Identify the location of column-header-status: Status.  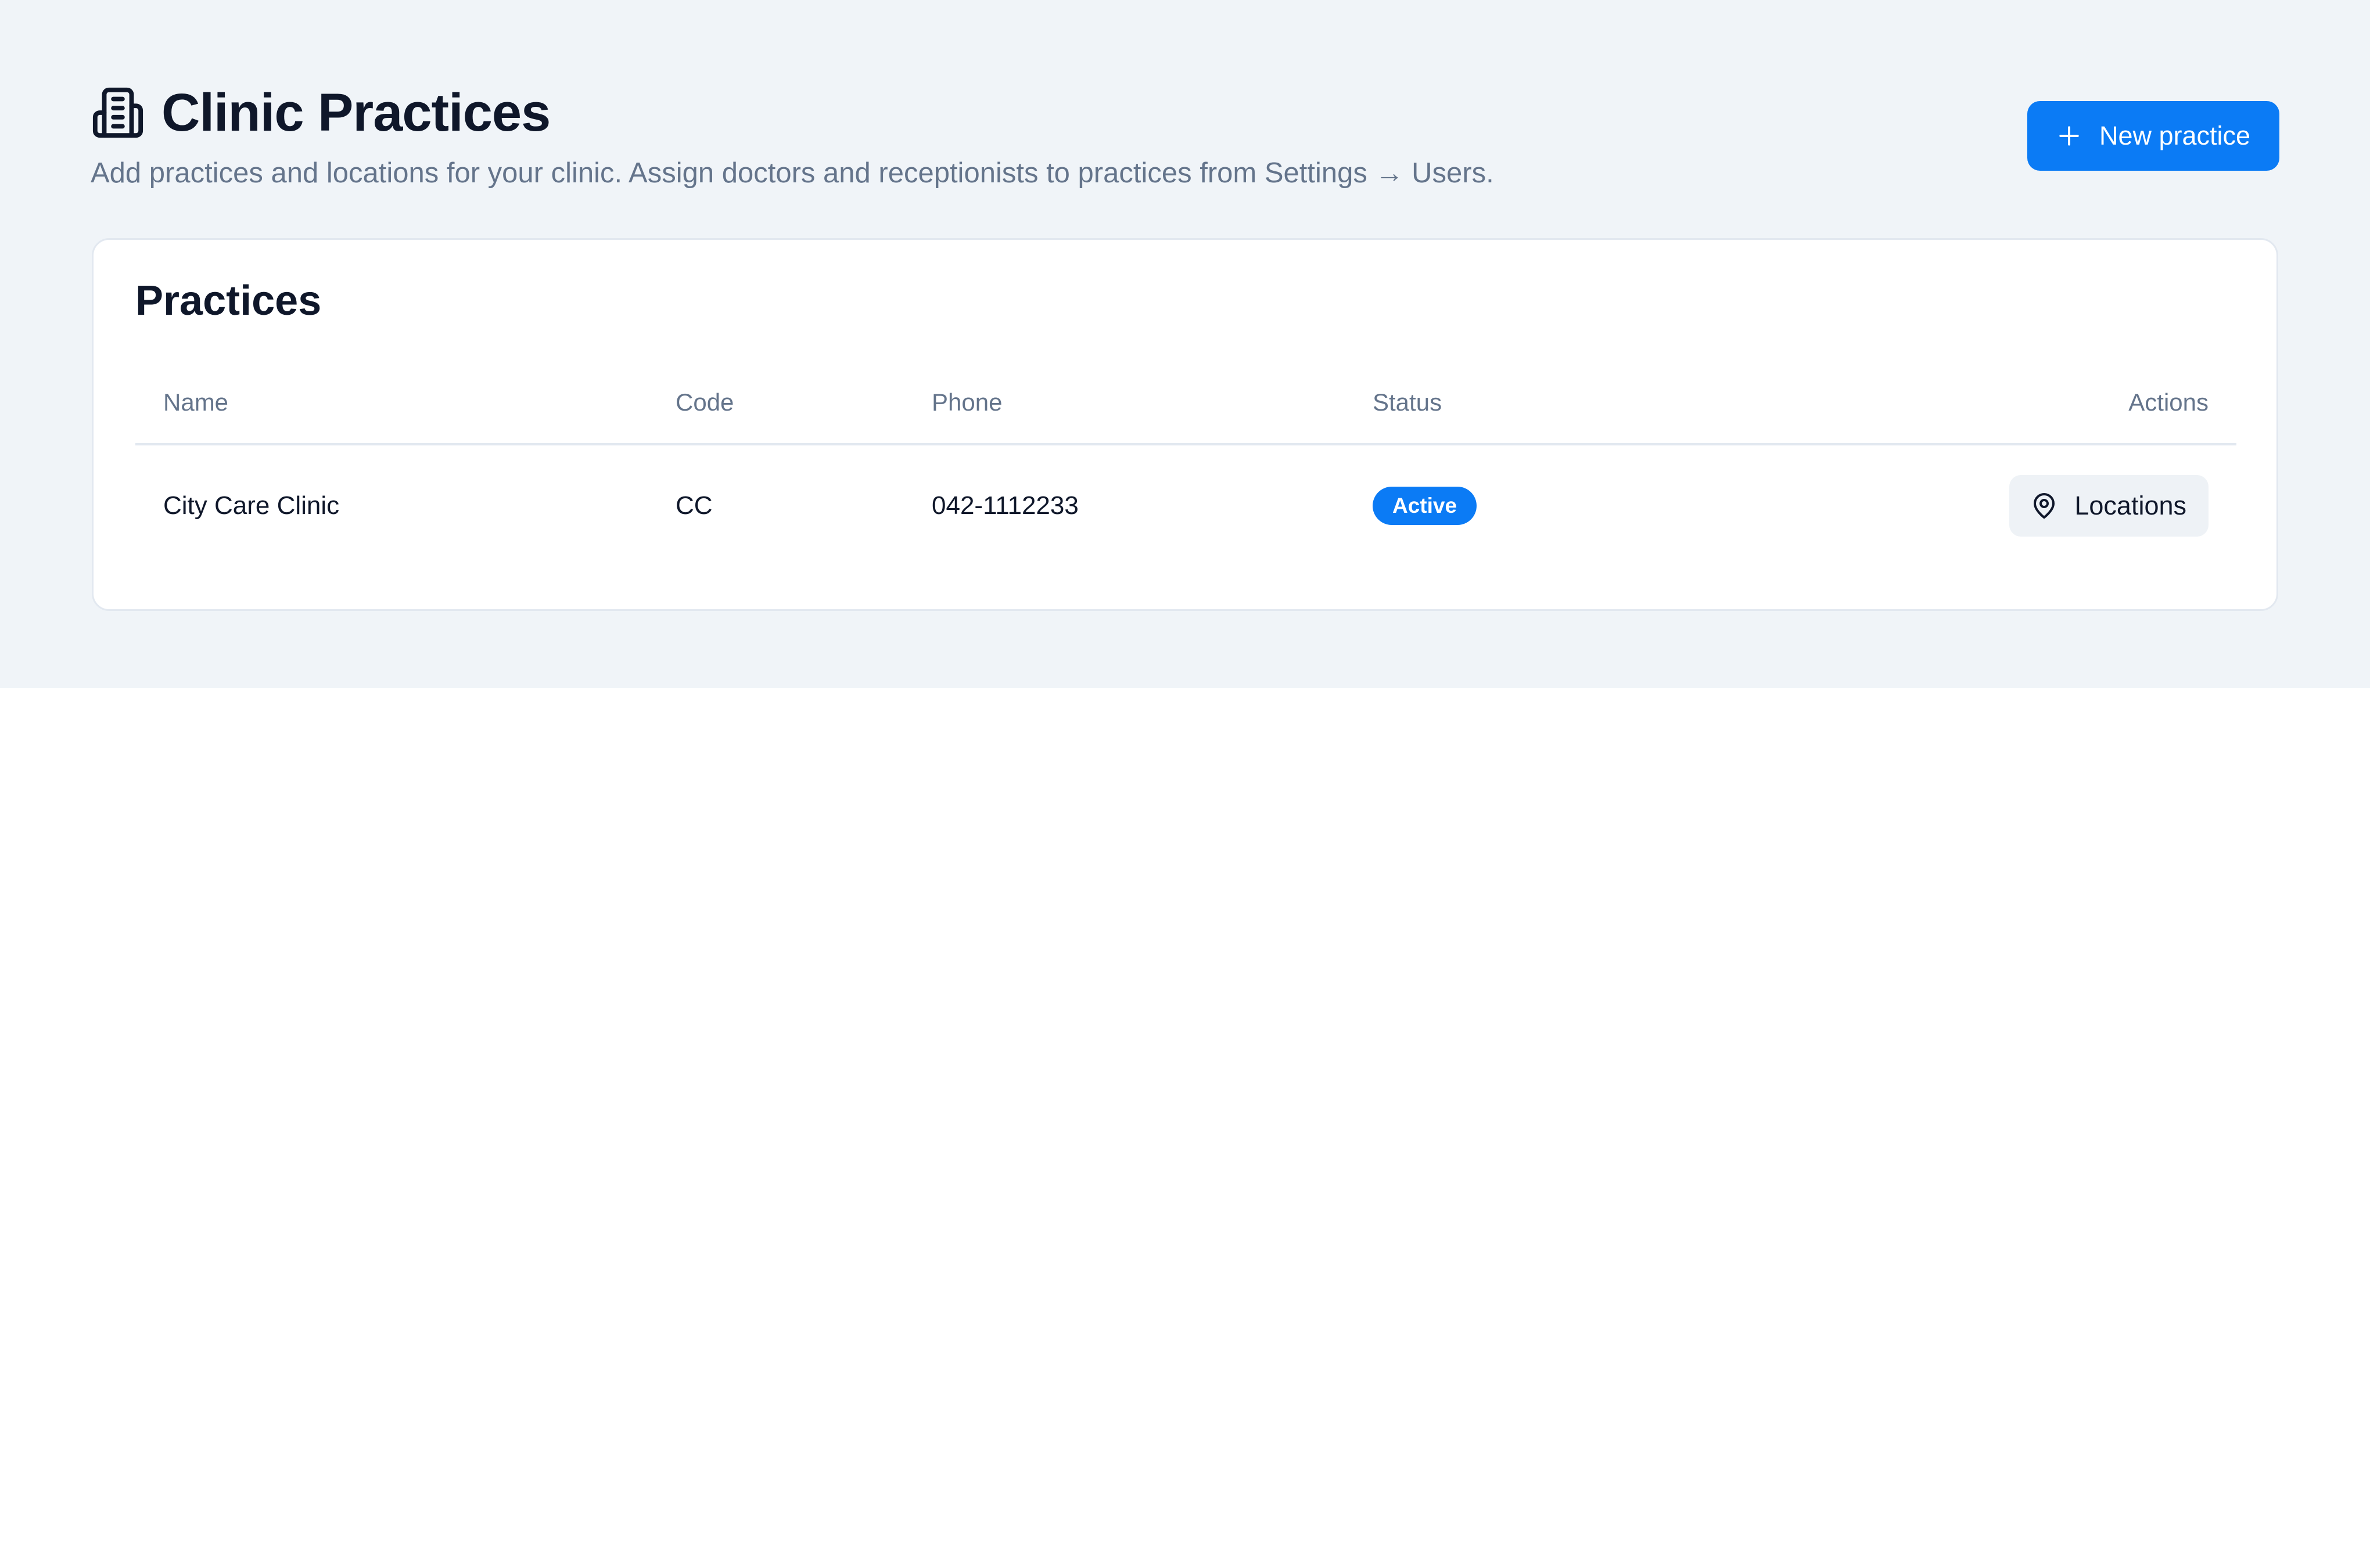
(1407, 402).